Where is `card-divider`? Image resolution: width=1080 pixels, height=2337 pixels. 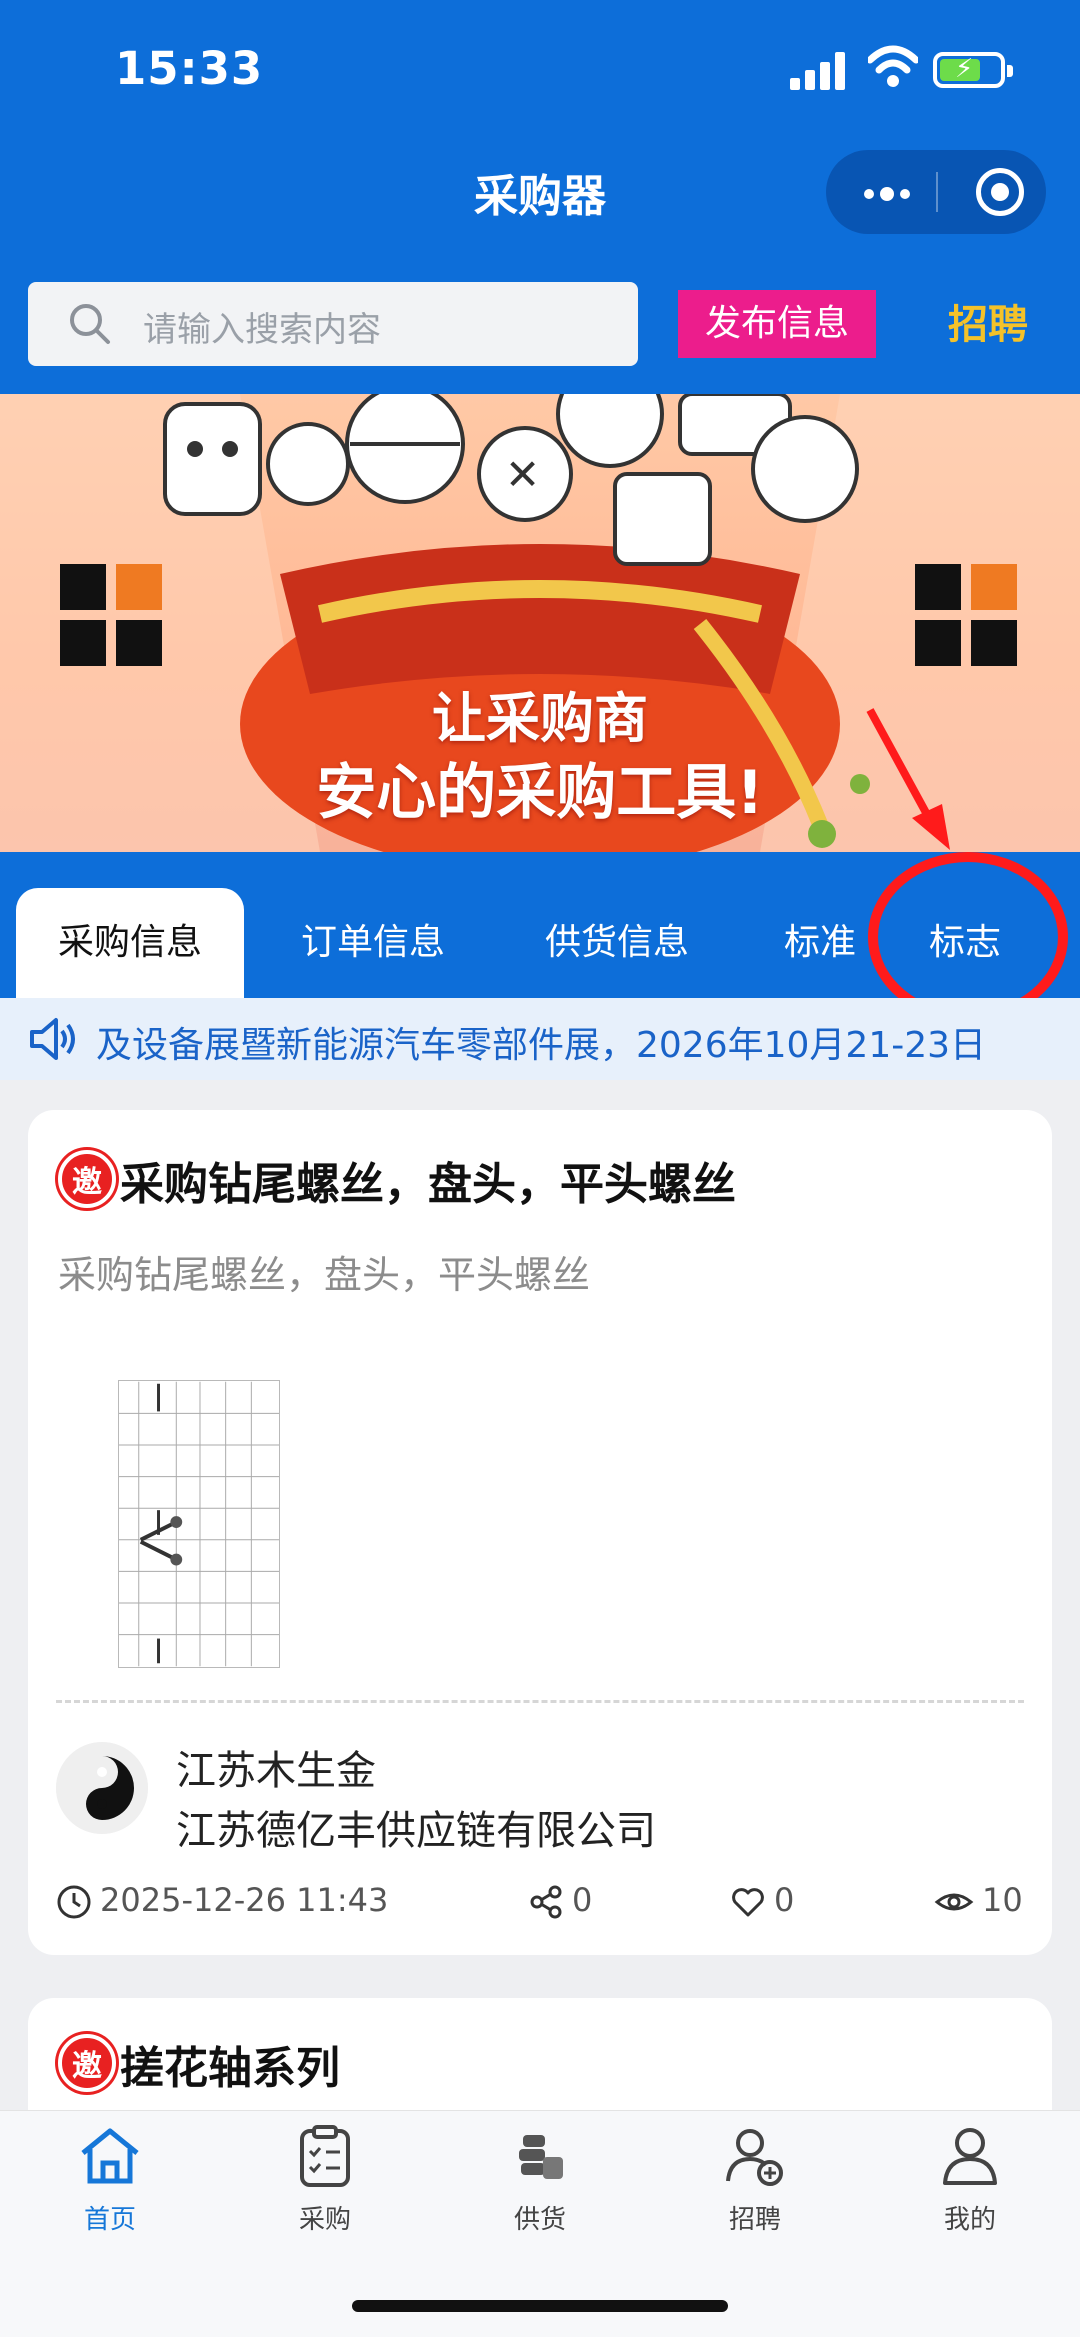
card-divider is located at coordinates (540, 1701).